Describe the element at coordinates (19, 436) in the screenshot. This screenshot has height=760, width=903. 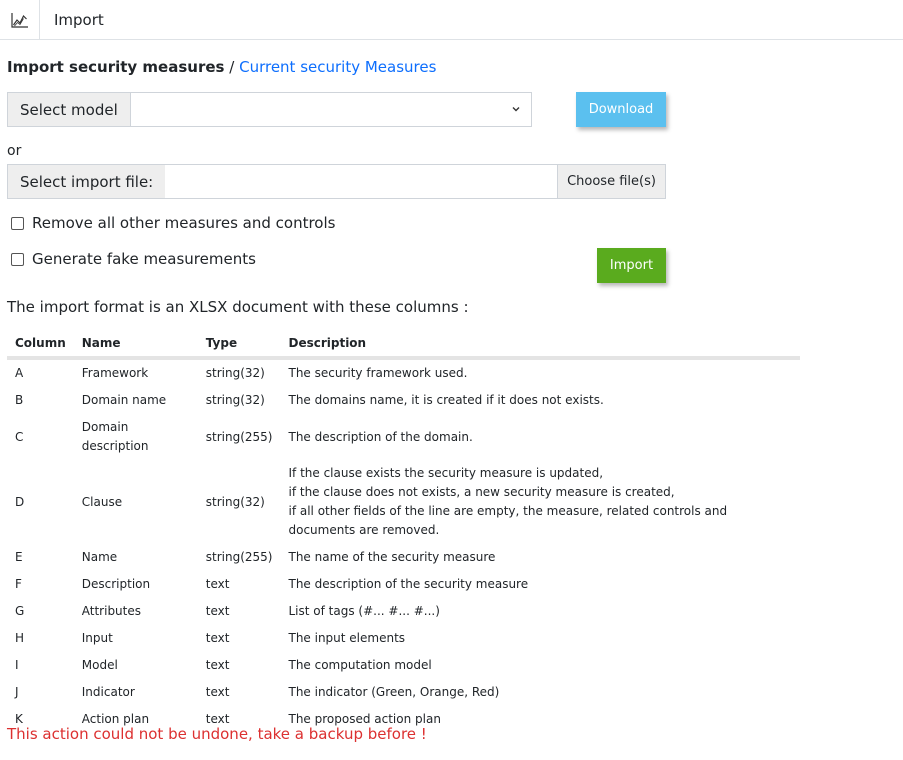
I see `cell-column: C` at that location.